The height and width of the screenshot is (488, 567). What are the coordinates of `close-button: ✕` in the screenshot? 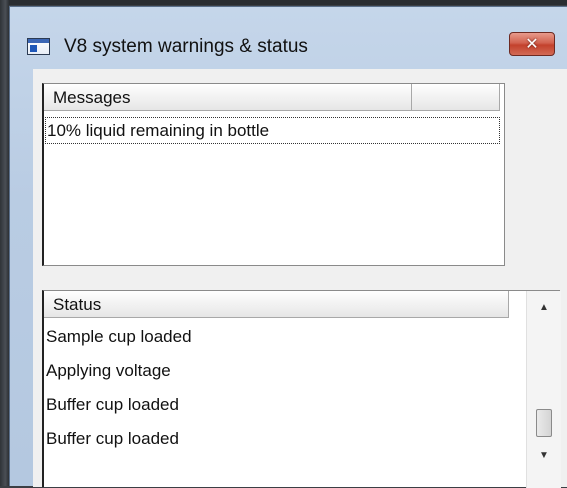 It's located at (532, 44).